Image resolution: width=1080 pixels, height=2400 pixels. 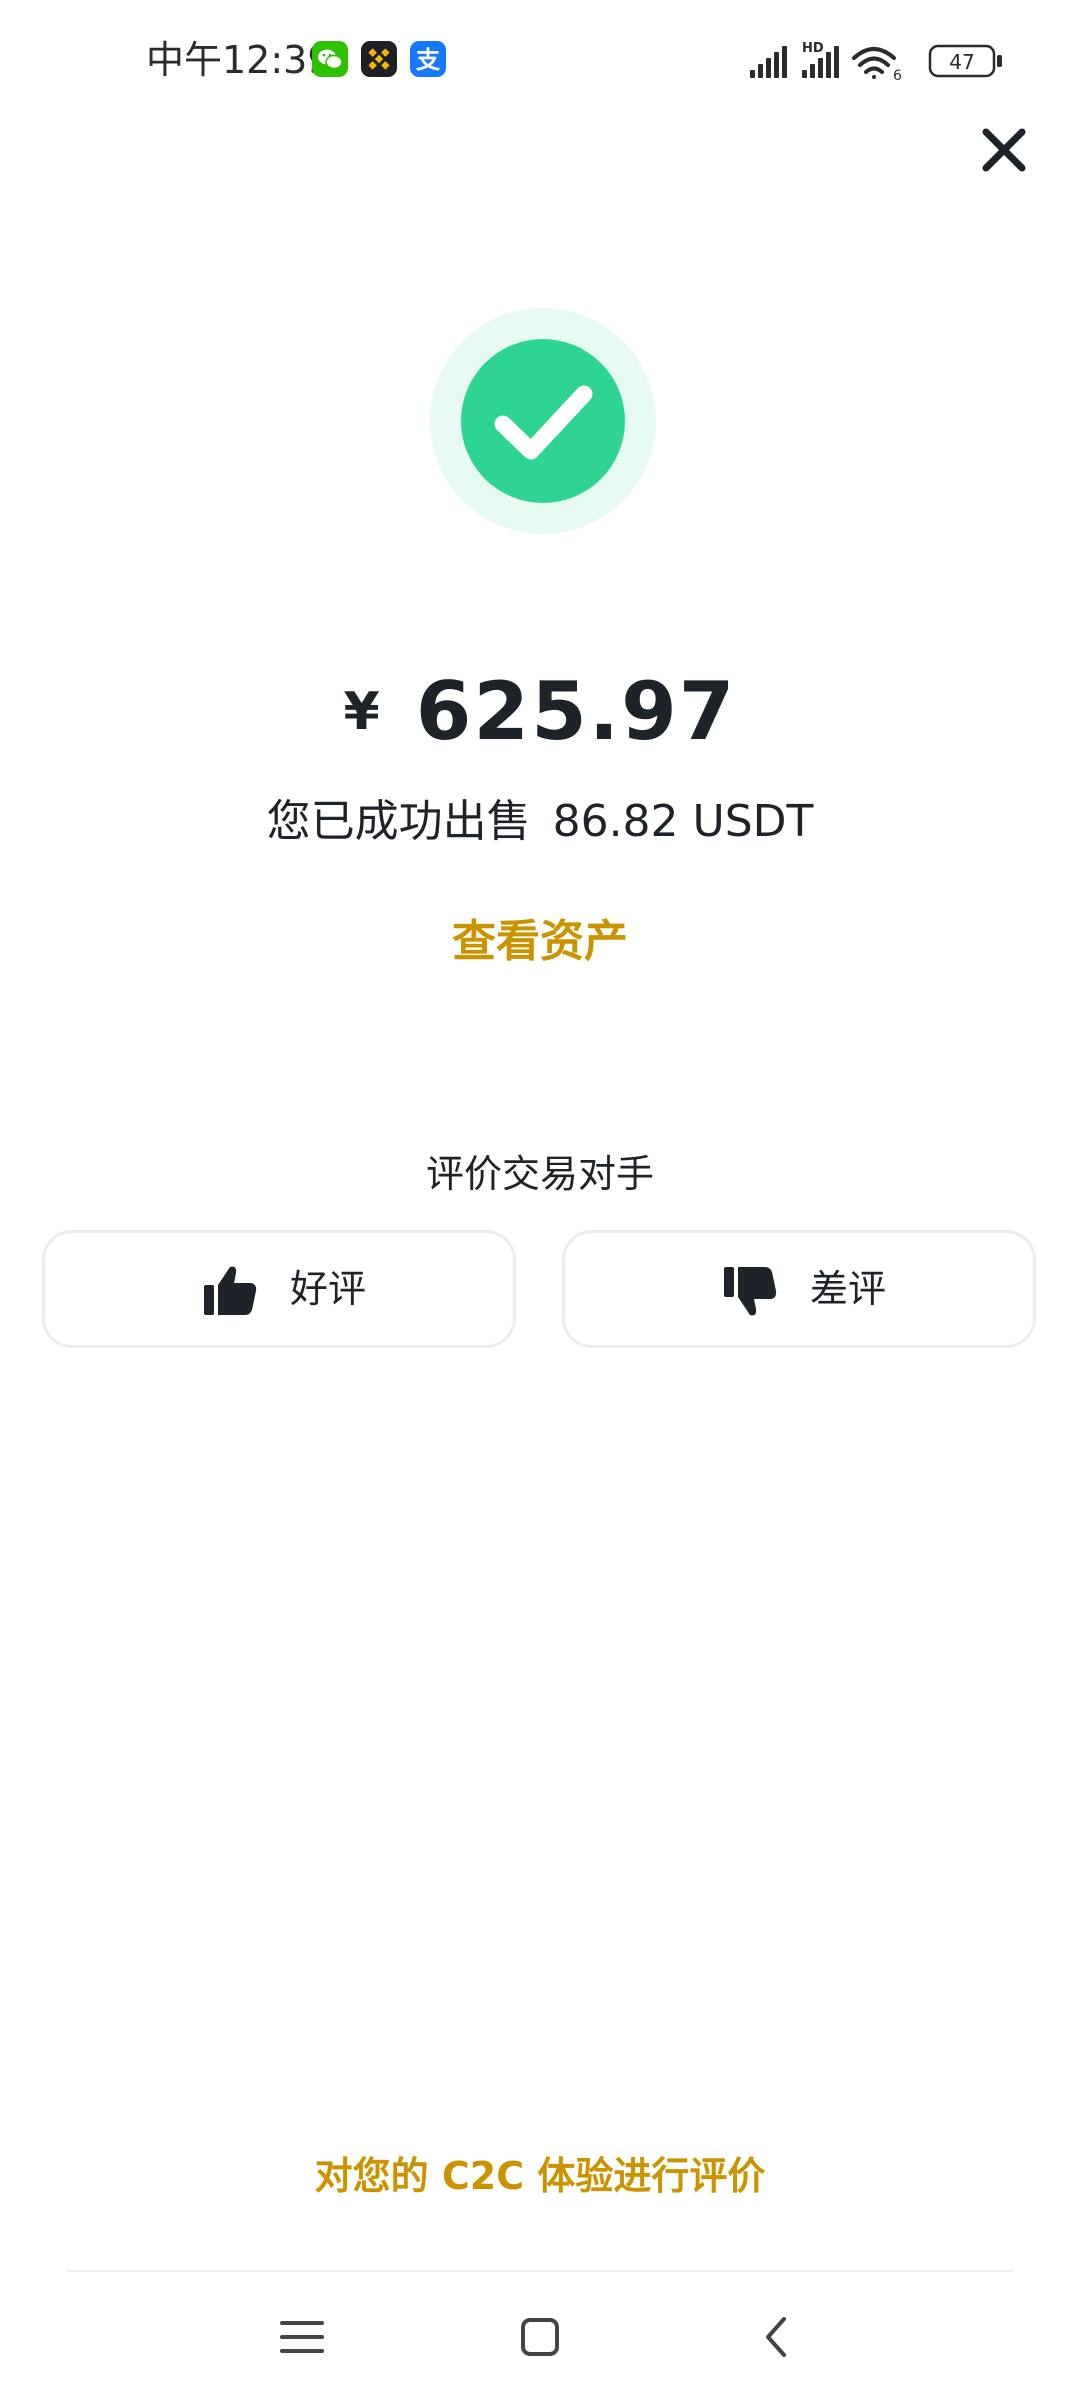 I want to click on rate-counterparty-title: 评价交易对手, so click(x=539, y=1174).